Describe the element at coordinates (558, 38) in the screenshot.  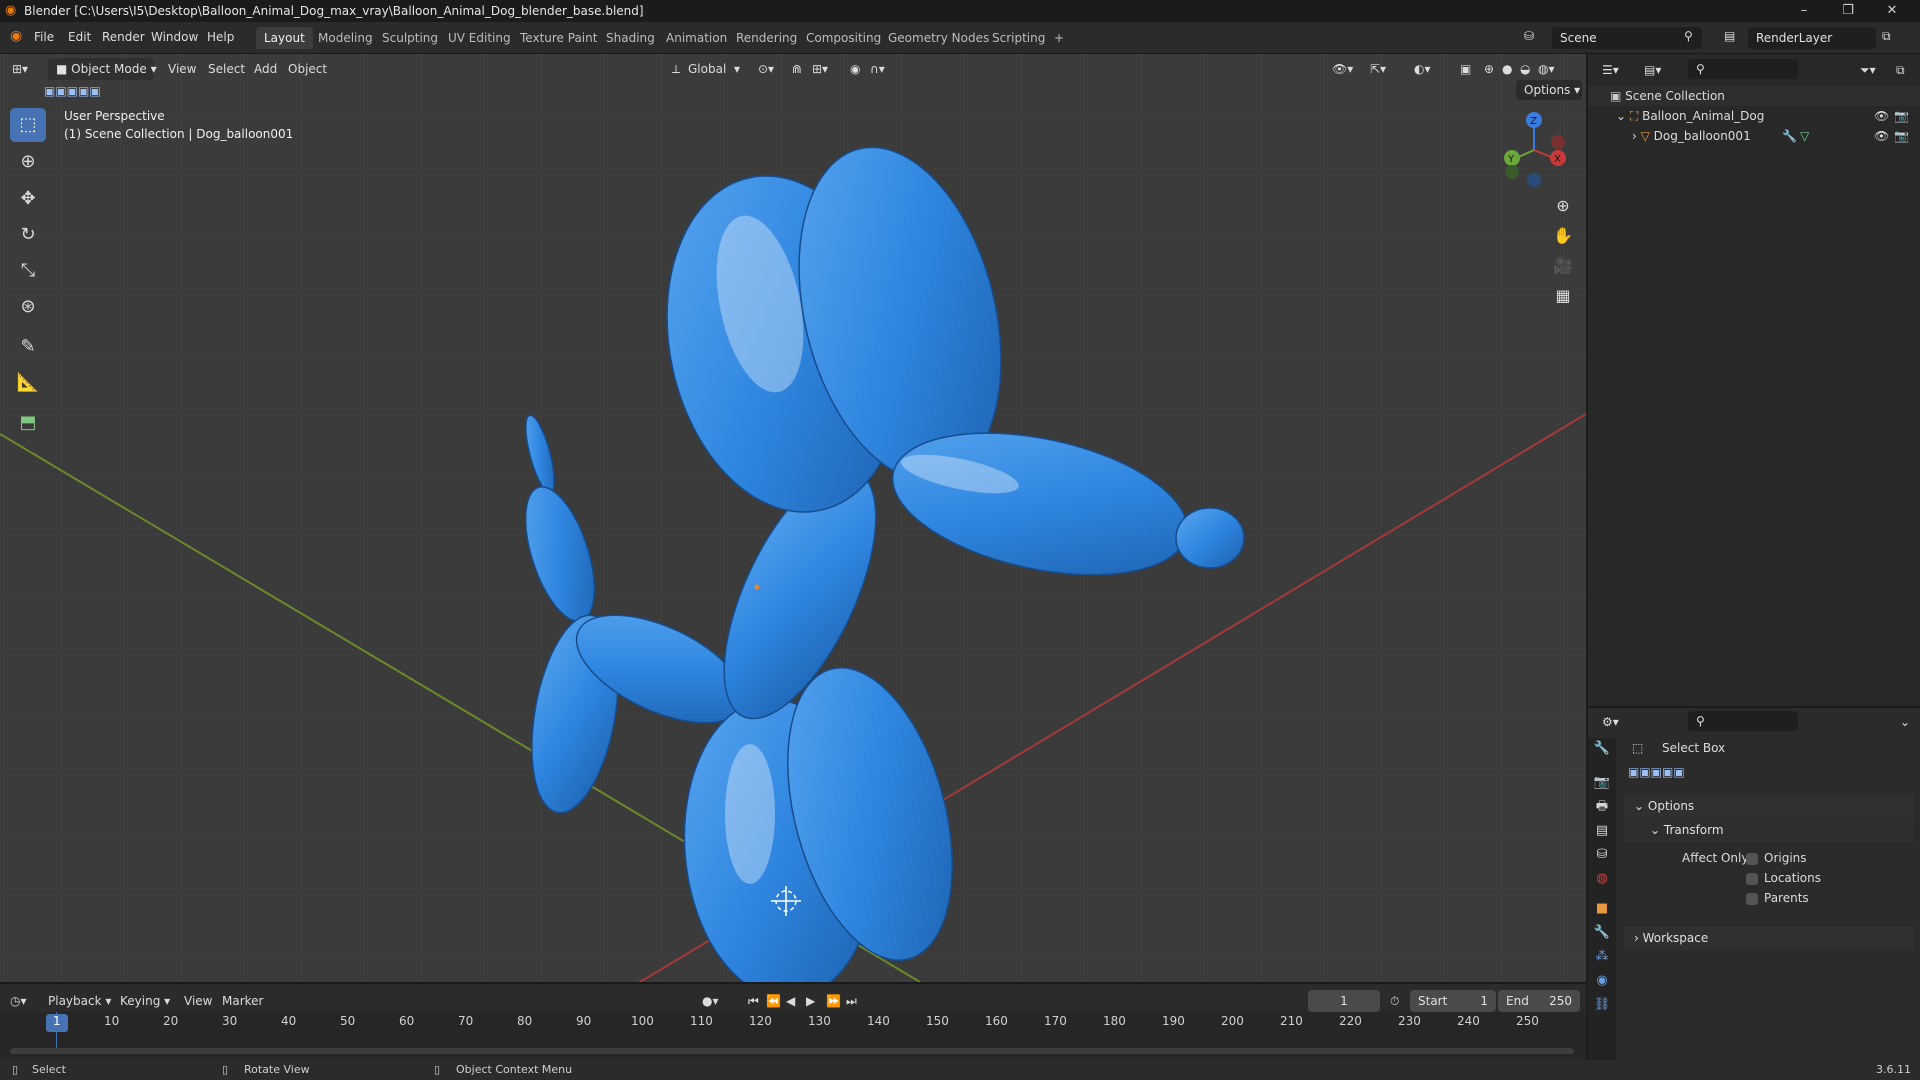
I see `tab-texture-paint: Texture Paint` at that location.